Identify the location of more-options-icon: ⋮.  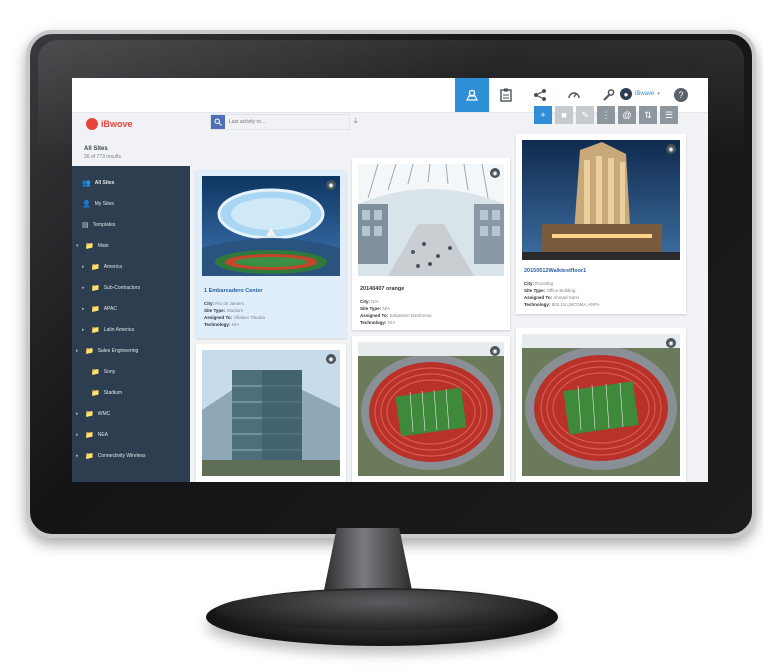
(606, 115).